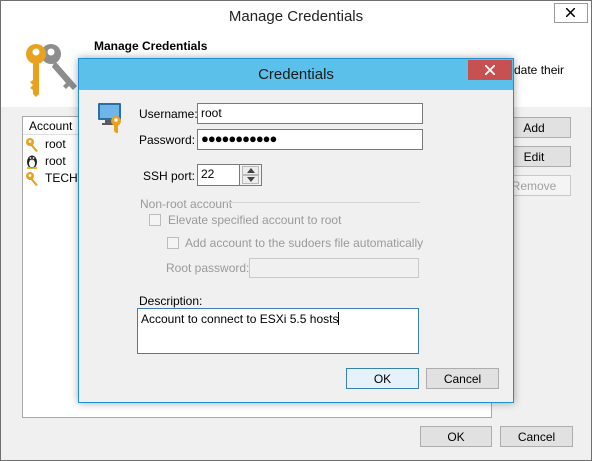 The width and height of the screenshot is (592, 461). I want to click on cancel-button: Cancel, so click(536, 436).